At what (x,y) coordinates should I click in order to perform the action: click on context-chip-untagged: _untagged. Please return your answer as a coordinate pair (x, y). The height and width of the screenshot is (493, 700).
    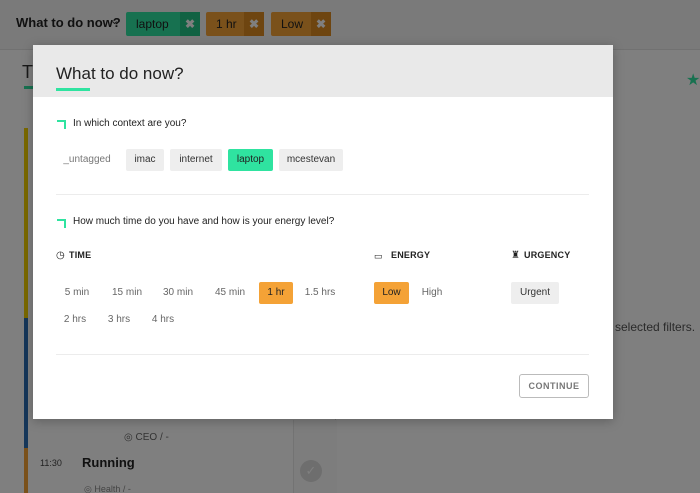
    Looking at the image, I should click on (87, 160).